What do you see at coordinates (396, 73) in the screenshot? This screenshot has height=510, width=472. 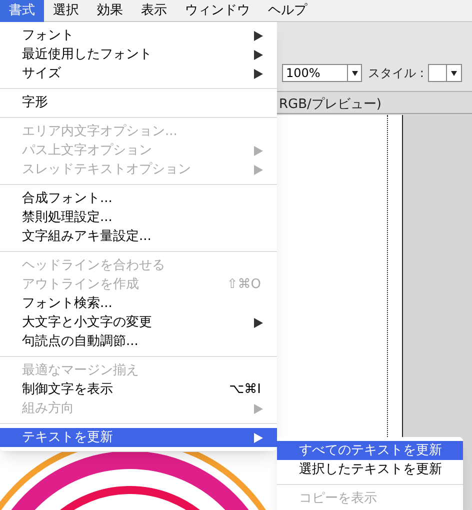 I see `style-label: スタイル :` at bounding box center [396, 73].